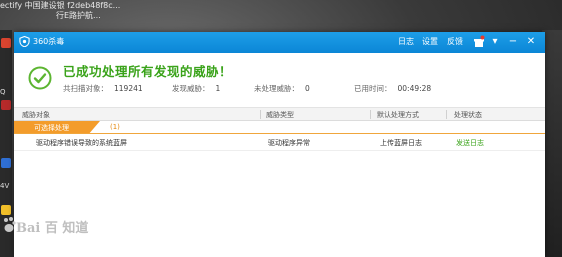 The image size is (562, 257). Describe the element at coordinates (148, 71) in the screenshot. I see `result-headline: 已成功处理所有发现的威胁！` at that location.